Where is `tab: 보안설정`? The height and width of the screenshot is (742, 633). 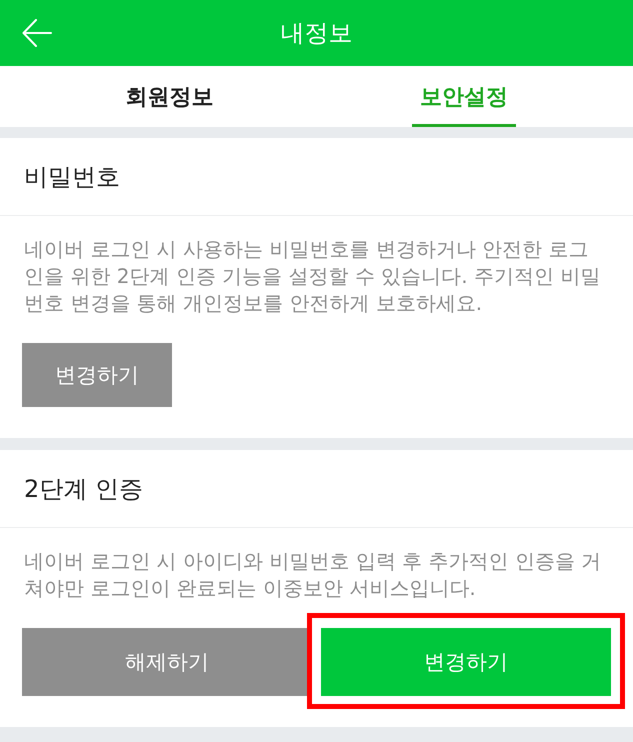
tab: 보안설정 is located at coordinates (464, 96).